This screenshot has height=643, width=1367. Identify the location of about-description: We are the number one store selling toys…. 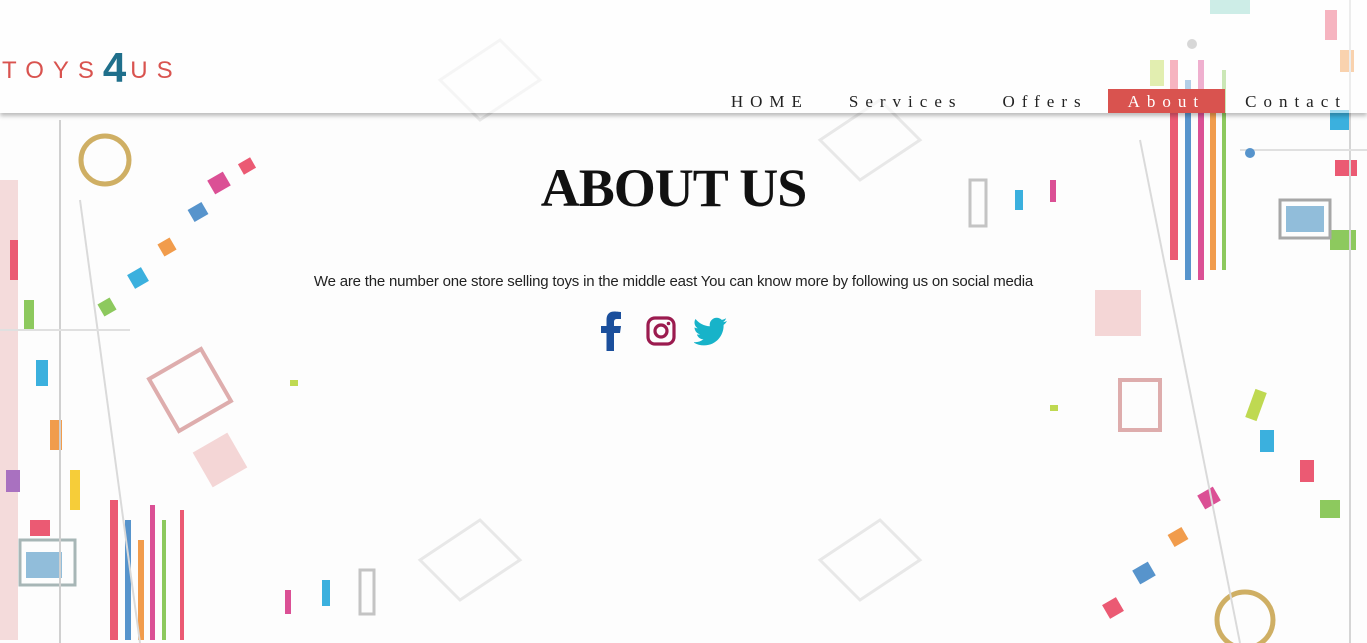
(673, 281).